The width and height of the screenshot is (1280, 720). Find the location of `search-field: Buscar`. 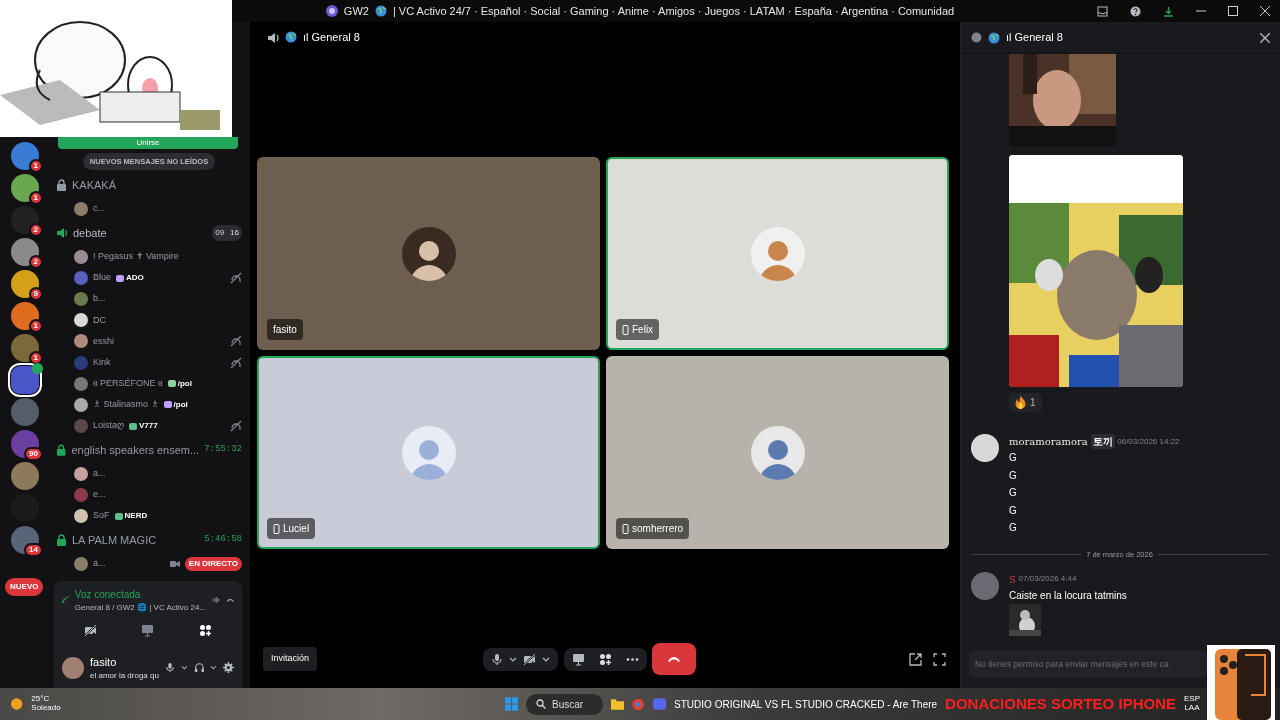

search-field: Buscar is located at coordinates (565, 704).